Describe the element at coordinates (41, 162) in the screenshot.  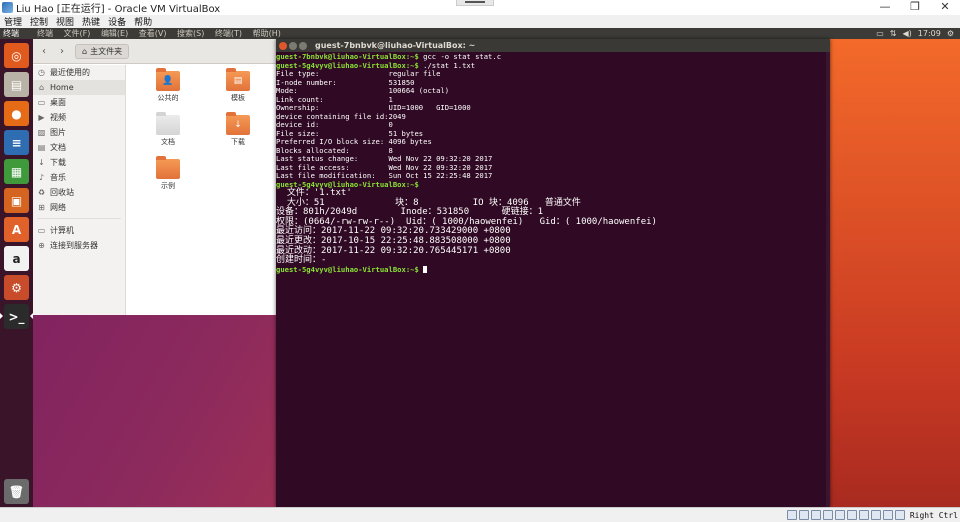
I see `sidebar-item-icon: ↓` at that location.